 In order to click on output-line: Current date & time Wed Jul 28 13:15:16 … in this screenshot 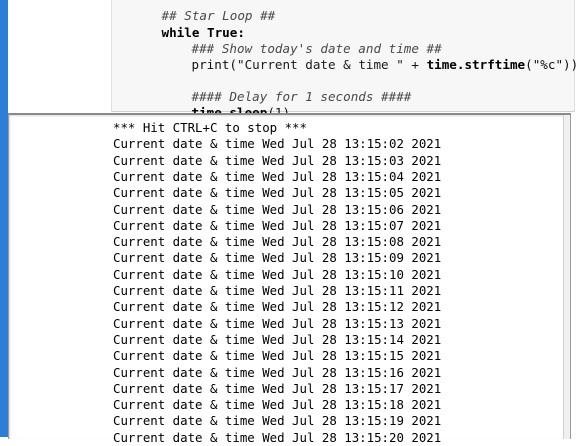, I will do `click(277, 372)`.